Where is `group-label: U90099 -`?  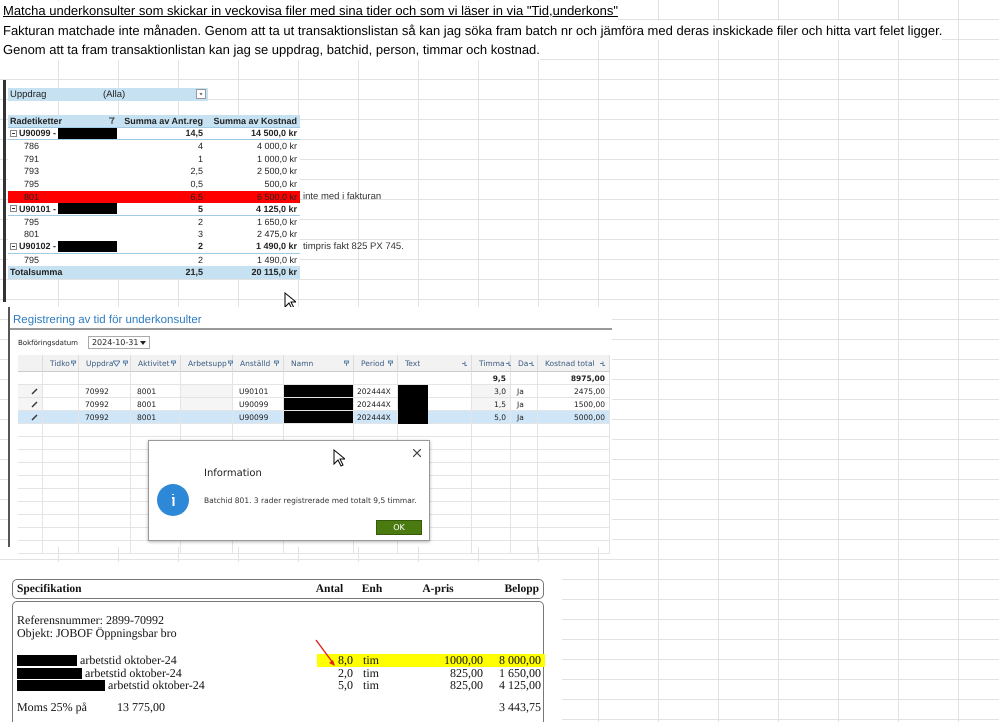 group-label: U90099 - is located at coordinates (64, 134).